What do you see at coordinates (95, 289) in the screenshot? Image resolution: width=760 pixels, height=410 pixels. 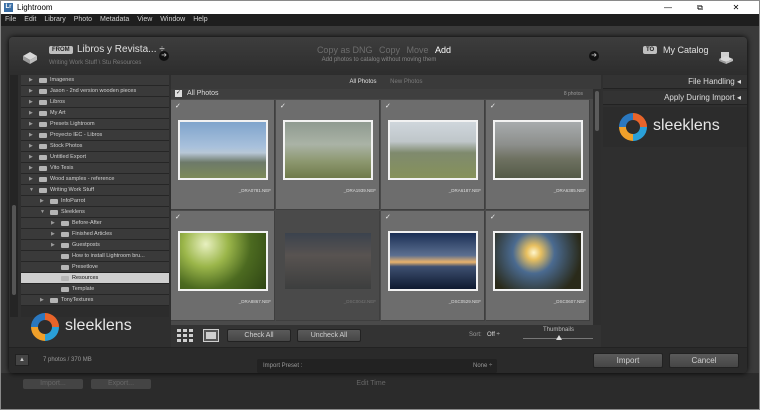 I see `folder-item: Template` at bounding box center [95, 289].